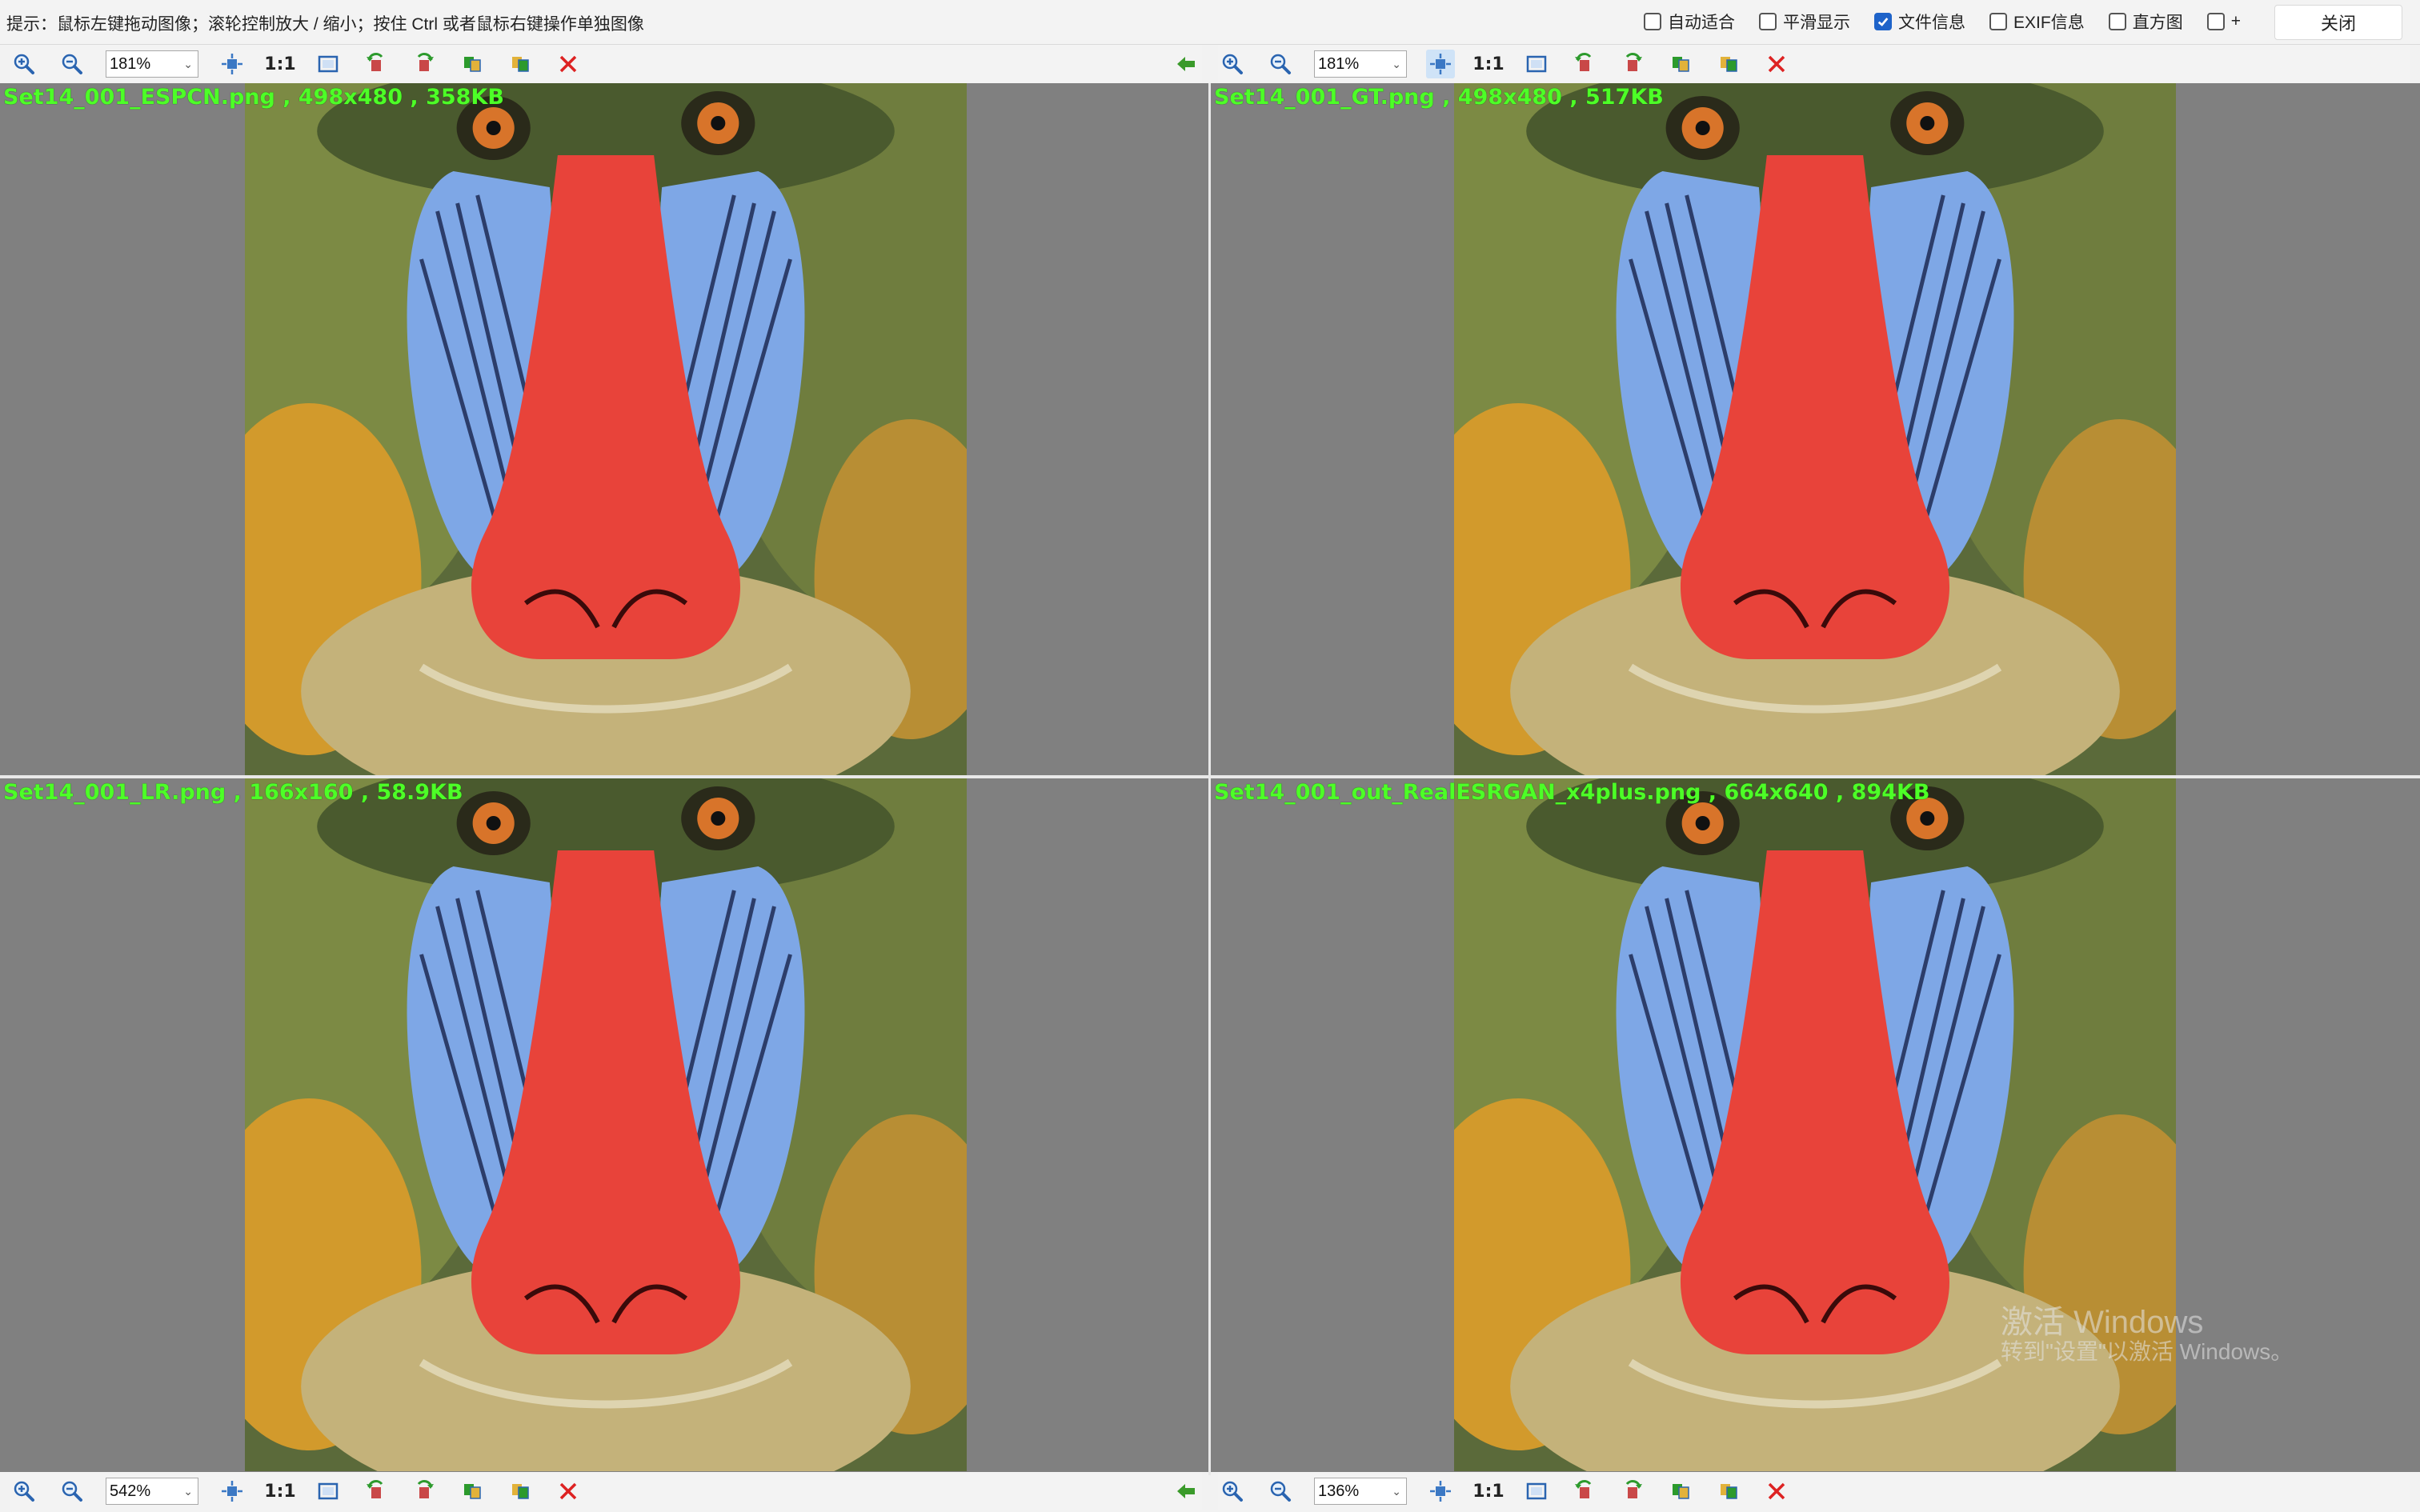 Image resolution: width=2420 pixels, height=1512 pixels. Describe the element at coordinates (152, 1491) in the screenshot. I see `zoom-select: 542% ⌄` at that location.